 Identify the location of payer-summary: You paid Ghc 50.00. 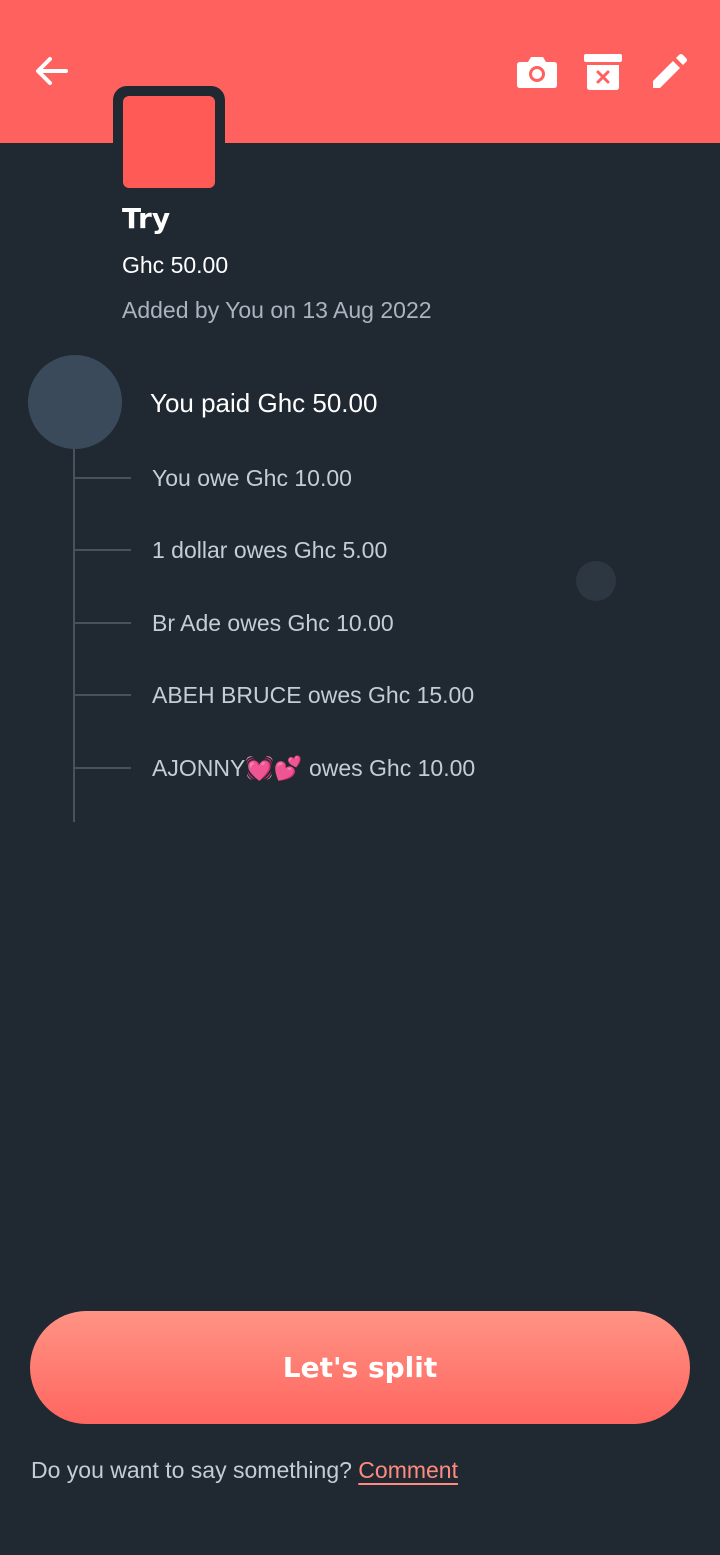
(264, 403).